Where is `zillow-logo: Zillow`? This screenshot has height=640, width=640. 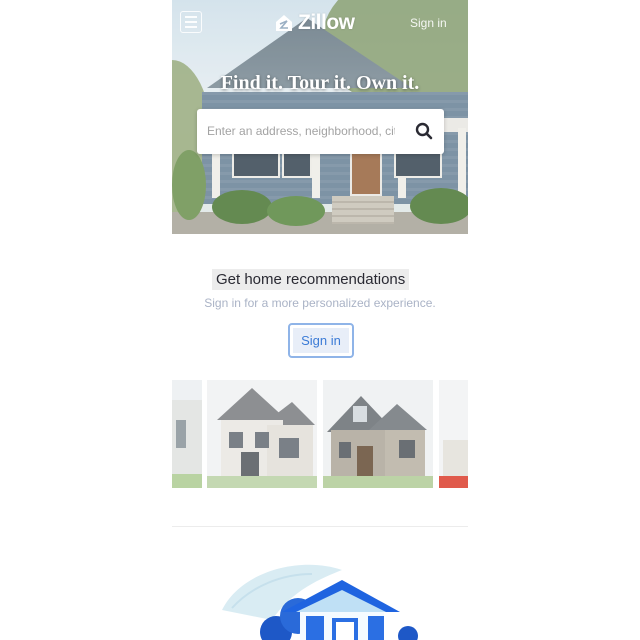
zillow-logo: Zillow is located at coordinates (314, 23).